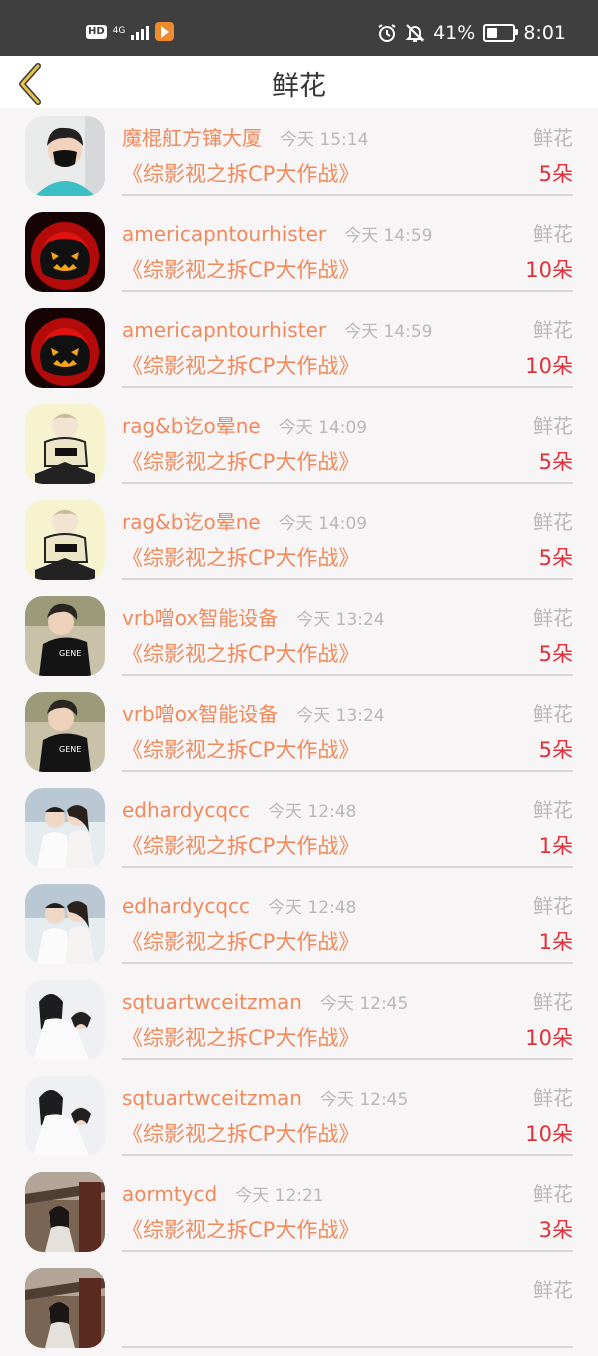 This screenshot has height=1356, width=598. Describe the element at coordinates (299, 28) in the screenshot. I see `status-bar: HD 4G 41% 8:01` at that location.